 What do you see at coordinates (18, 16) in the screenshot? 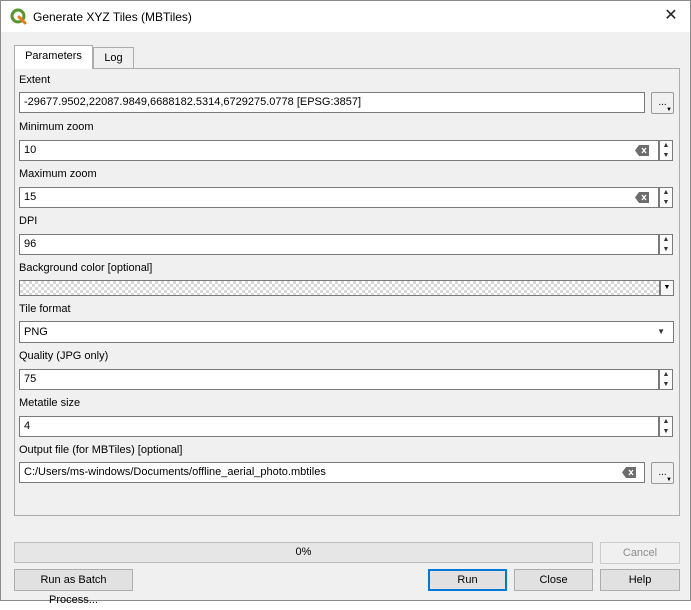
I see `qgis-logo-icon` at bounding box center [18, 16].